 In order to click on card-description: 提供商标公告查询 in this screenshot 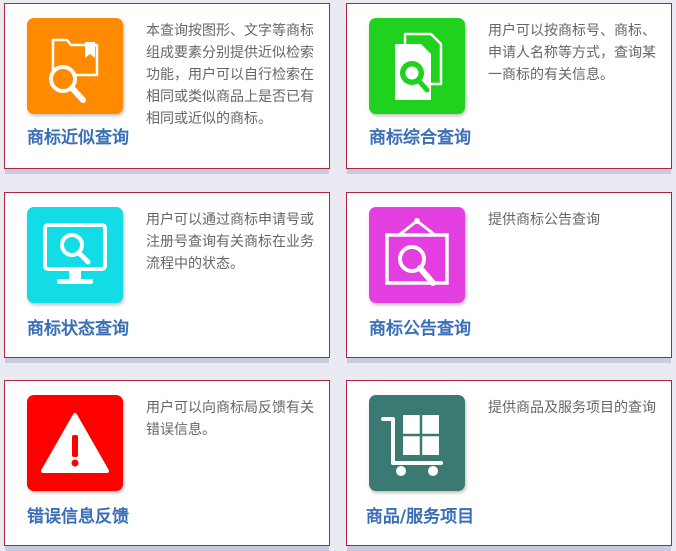, I will do `click(544, 220)`.